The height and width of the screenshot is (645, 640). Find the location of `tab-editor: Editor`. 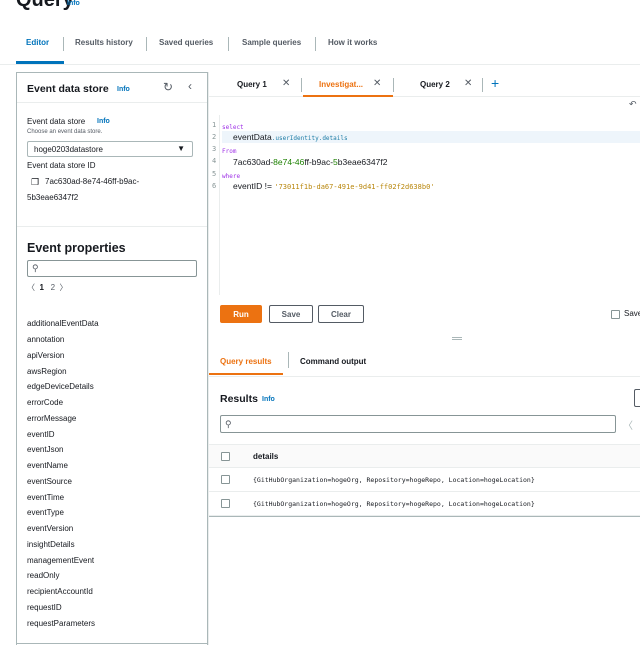

tab-editor: Editor is located at coordinates (37, 42).